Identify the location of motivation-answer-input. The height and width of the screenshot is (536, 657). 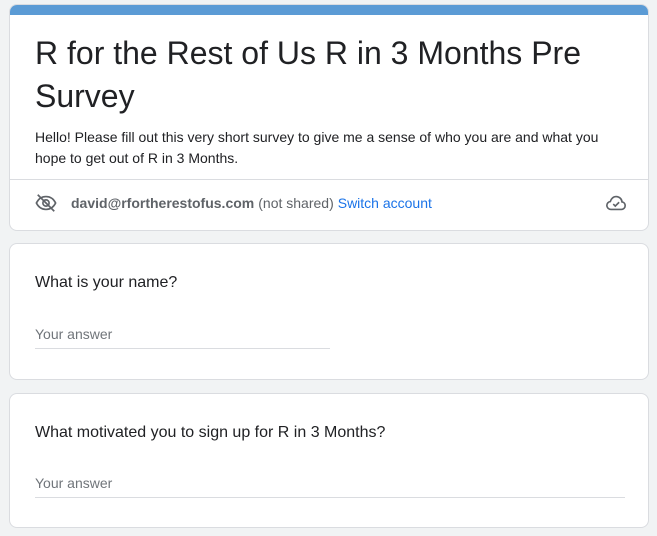
(330, 486).